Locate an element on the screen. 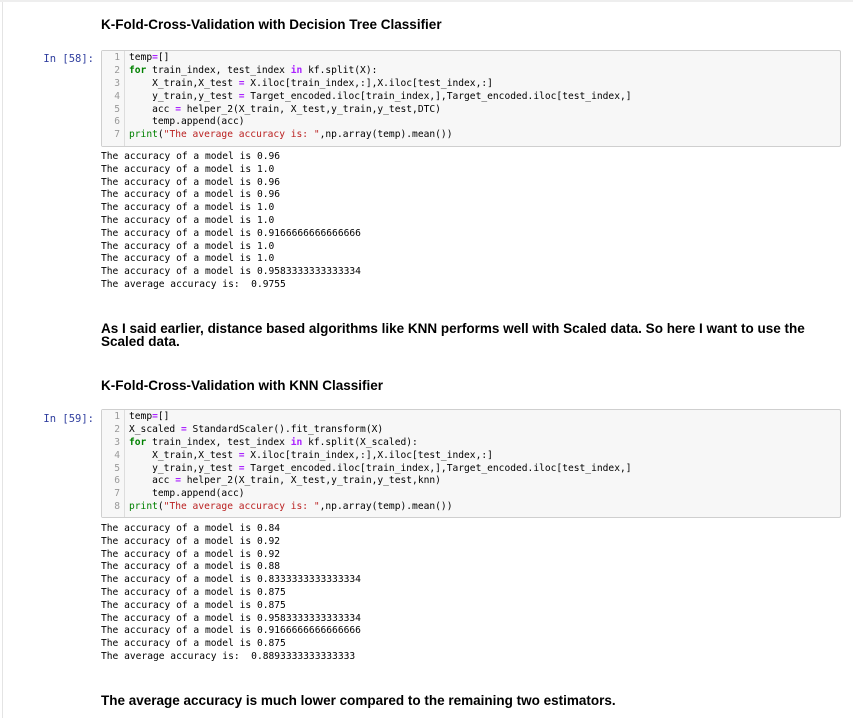 This screenshot has height=718, width=853. cell-prompt-58: In [58]: is located at coordinates (68, 59).